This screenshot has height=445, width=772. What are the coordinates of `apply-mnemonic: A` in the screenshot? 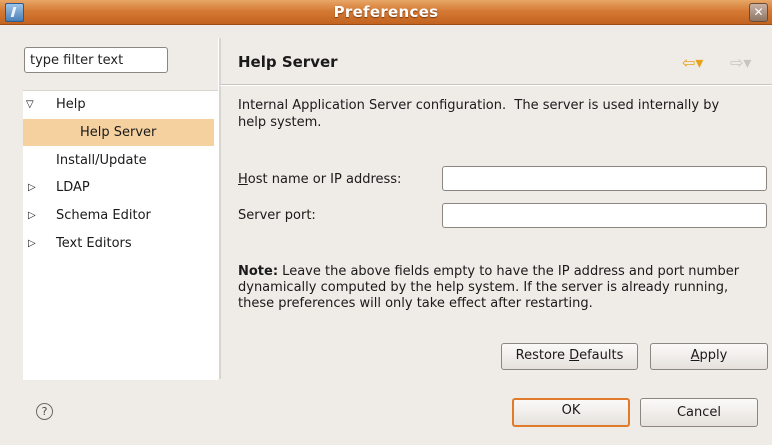 It's located at (695, 355).